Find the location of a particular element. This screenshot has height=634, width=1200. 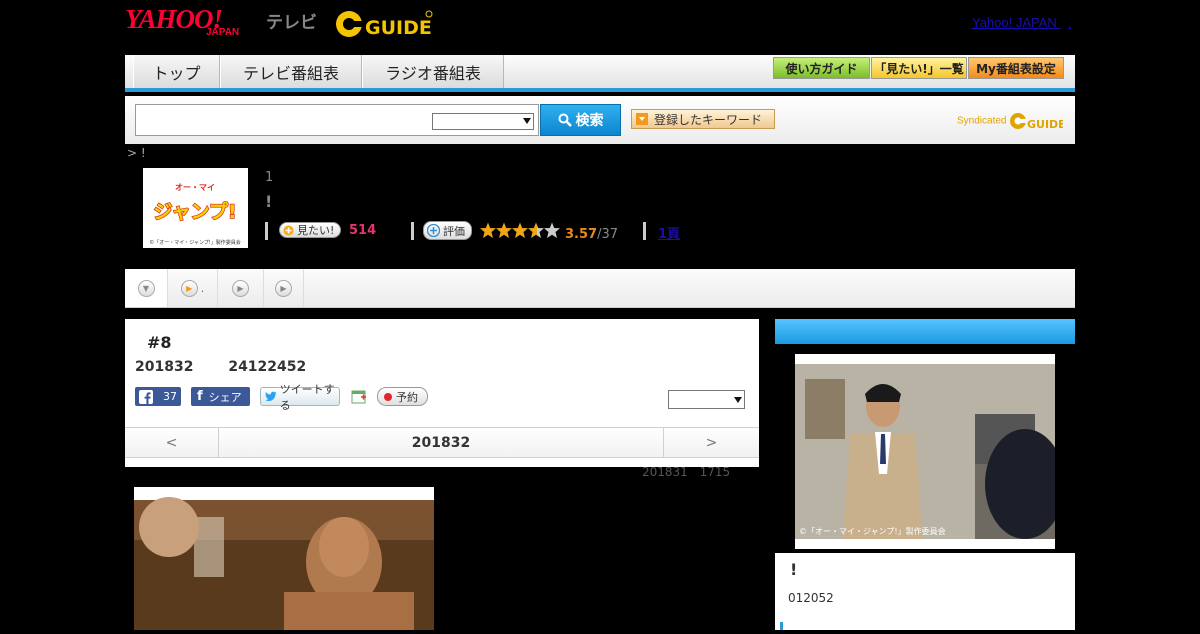

search-button: 検索 is located at coordinates (580, 120).